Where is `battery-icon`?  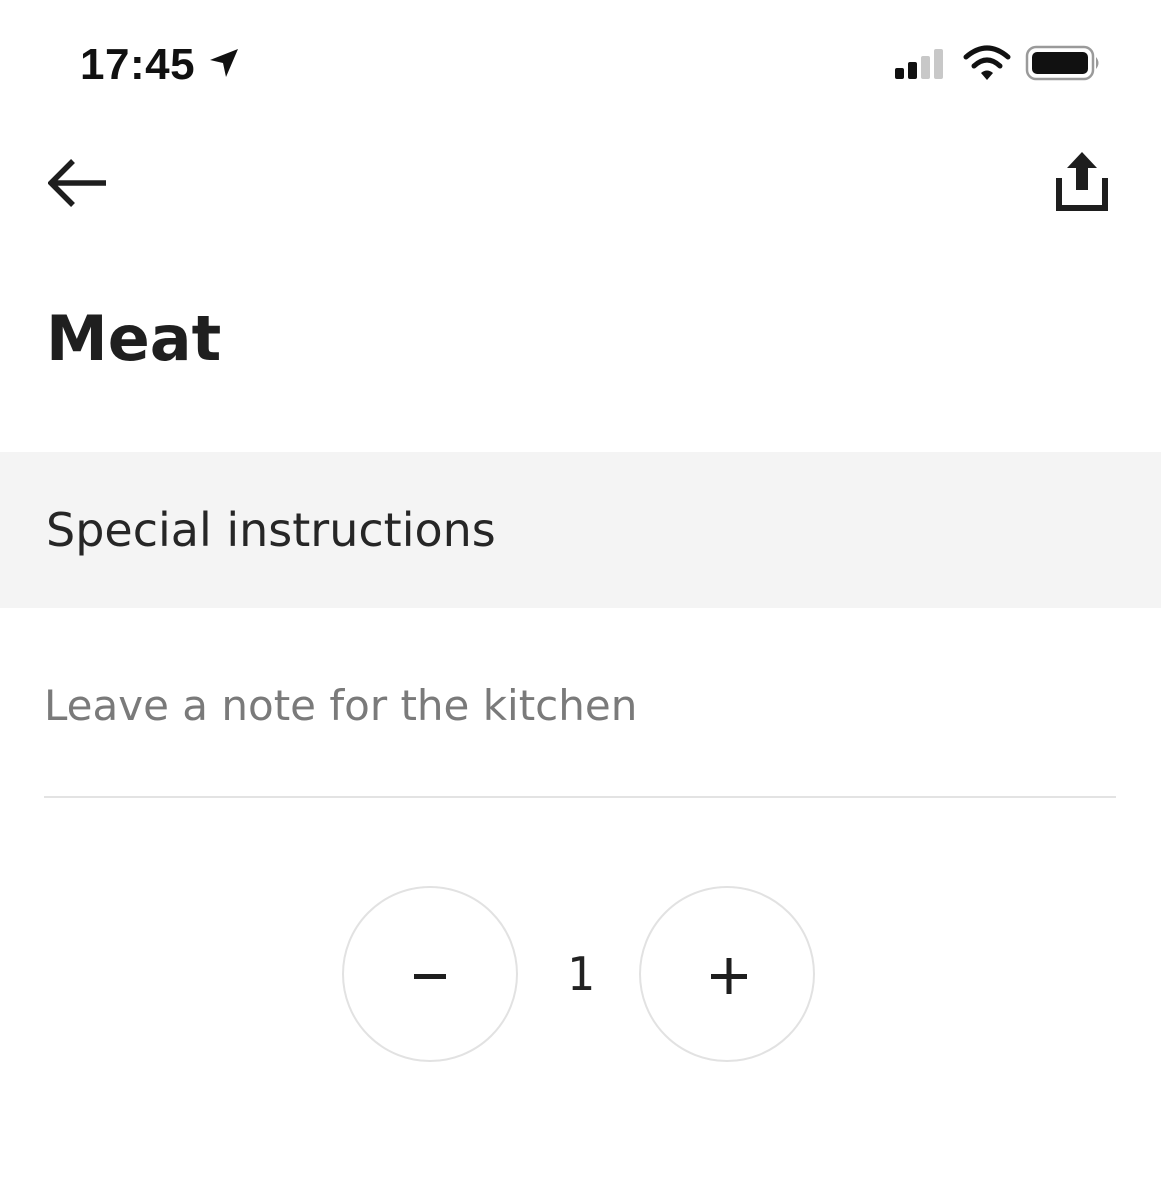 battery-icon is located at coordinates (1064, 63).